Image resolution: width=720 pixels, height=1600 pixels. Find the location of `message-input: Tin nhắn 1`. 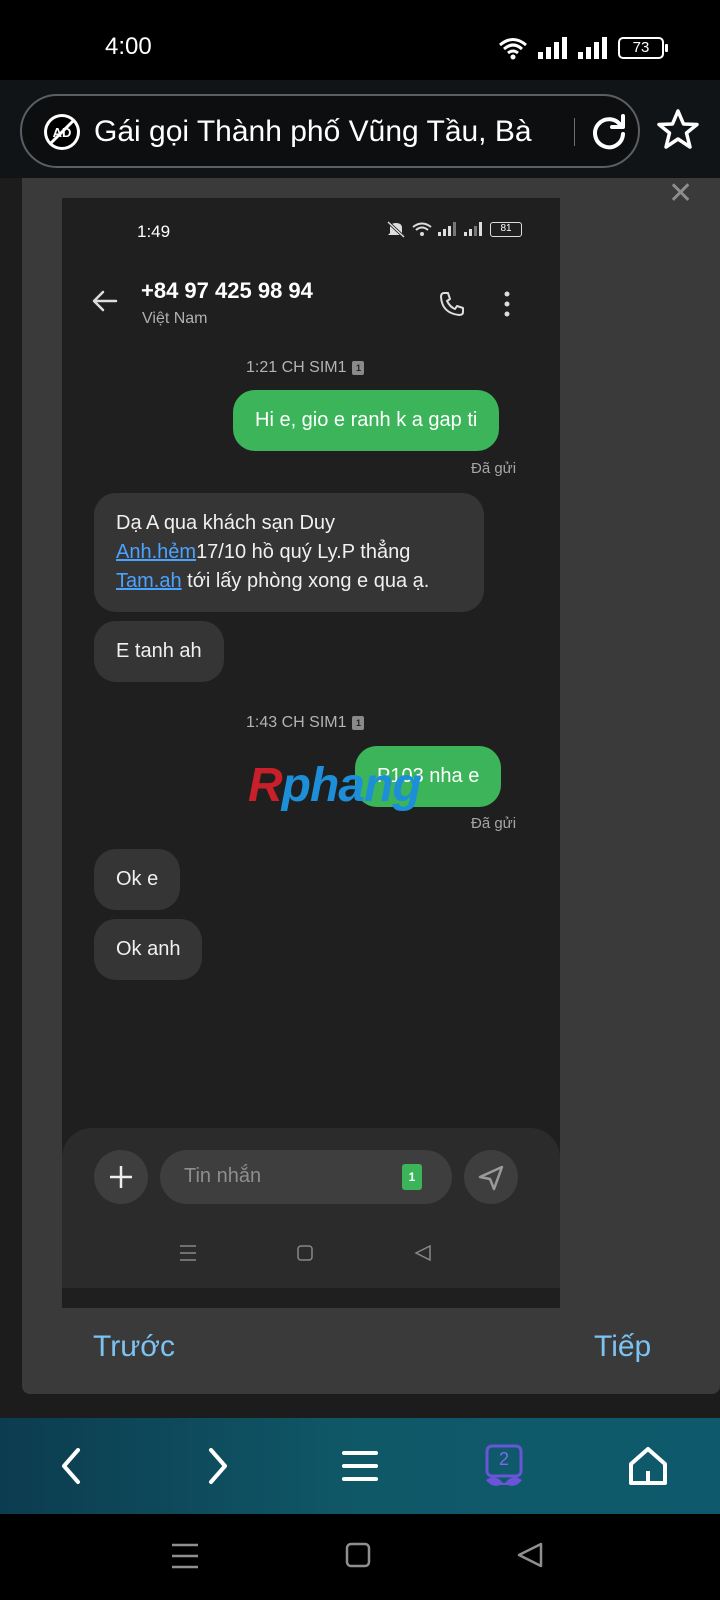

message-input: Tin nhắn 1 is located at coordinates (306, 1177).